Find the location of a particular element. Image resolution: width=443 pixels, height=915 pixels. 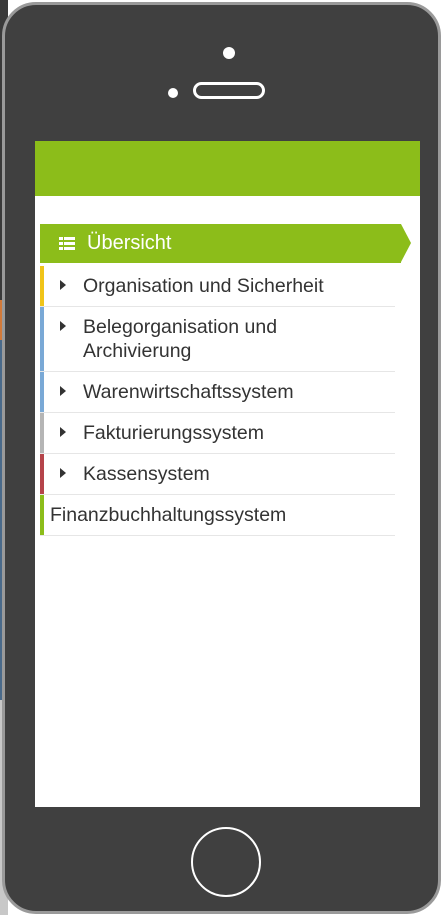

home-button is located at coordinates (226, 862).